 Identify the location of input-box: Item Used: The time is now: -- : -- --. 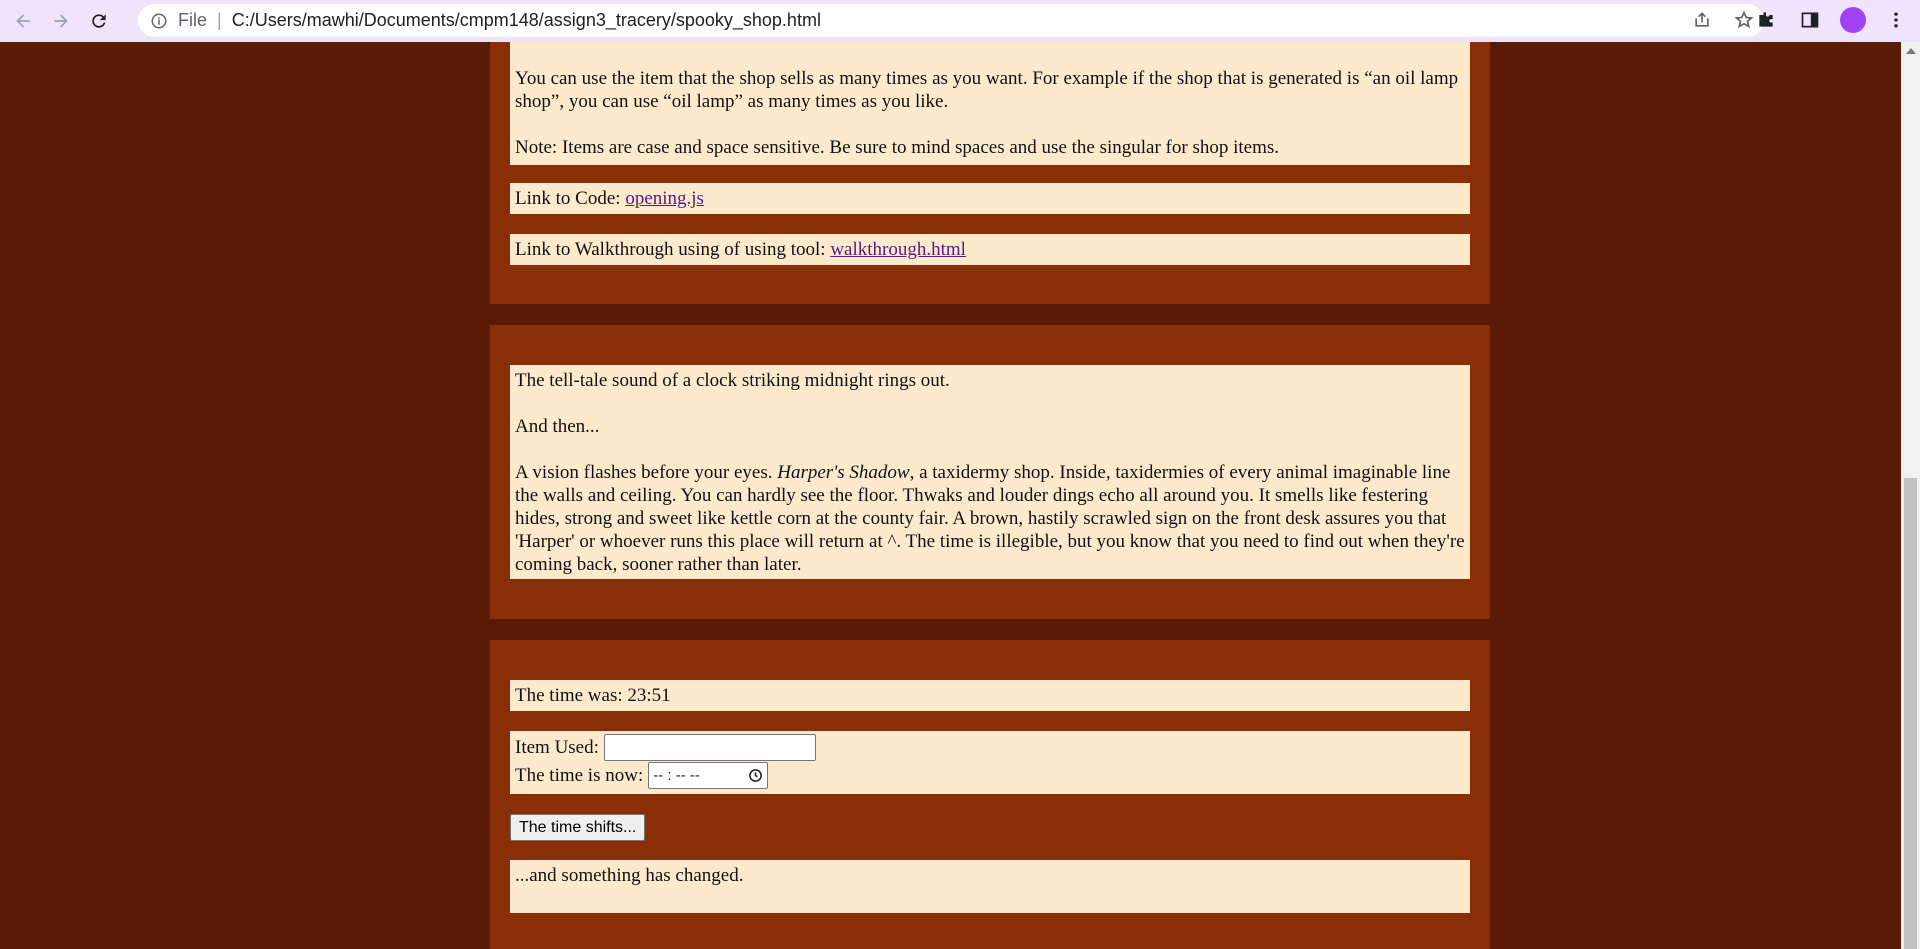
(990, 762).